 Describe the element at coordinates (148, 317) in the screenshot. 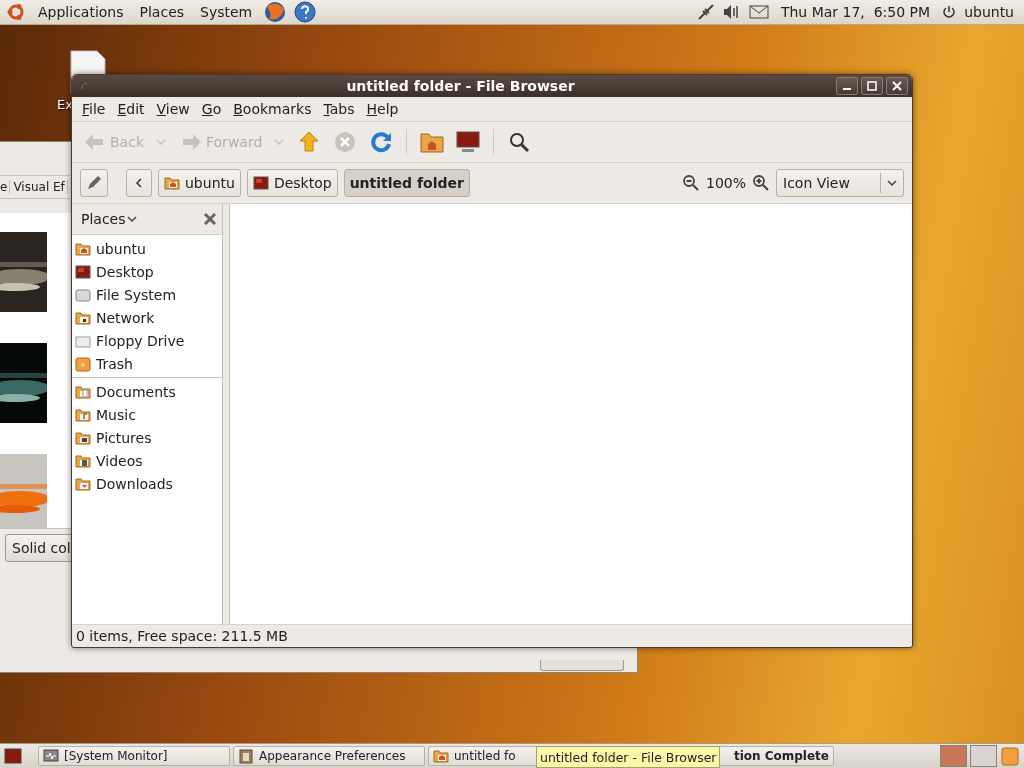

I see `sidebar-item: Network` at that location.